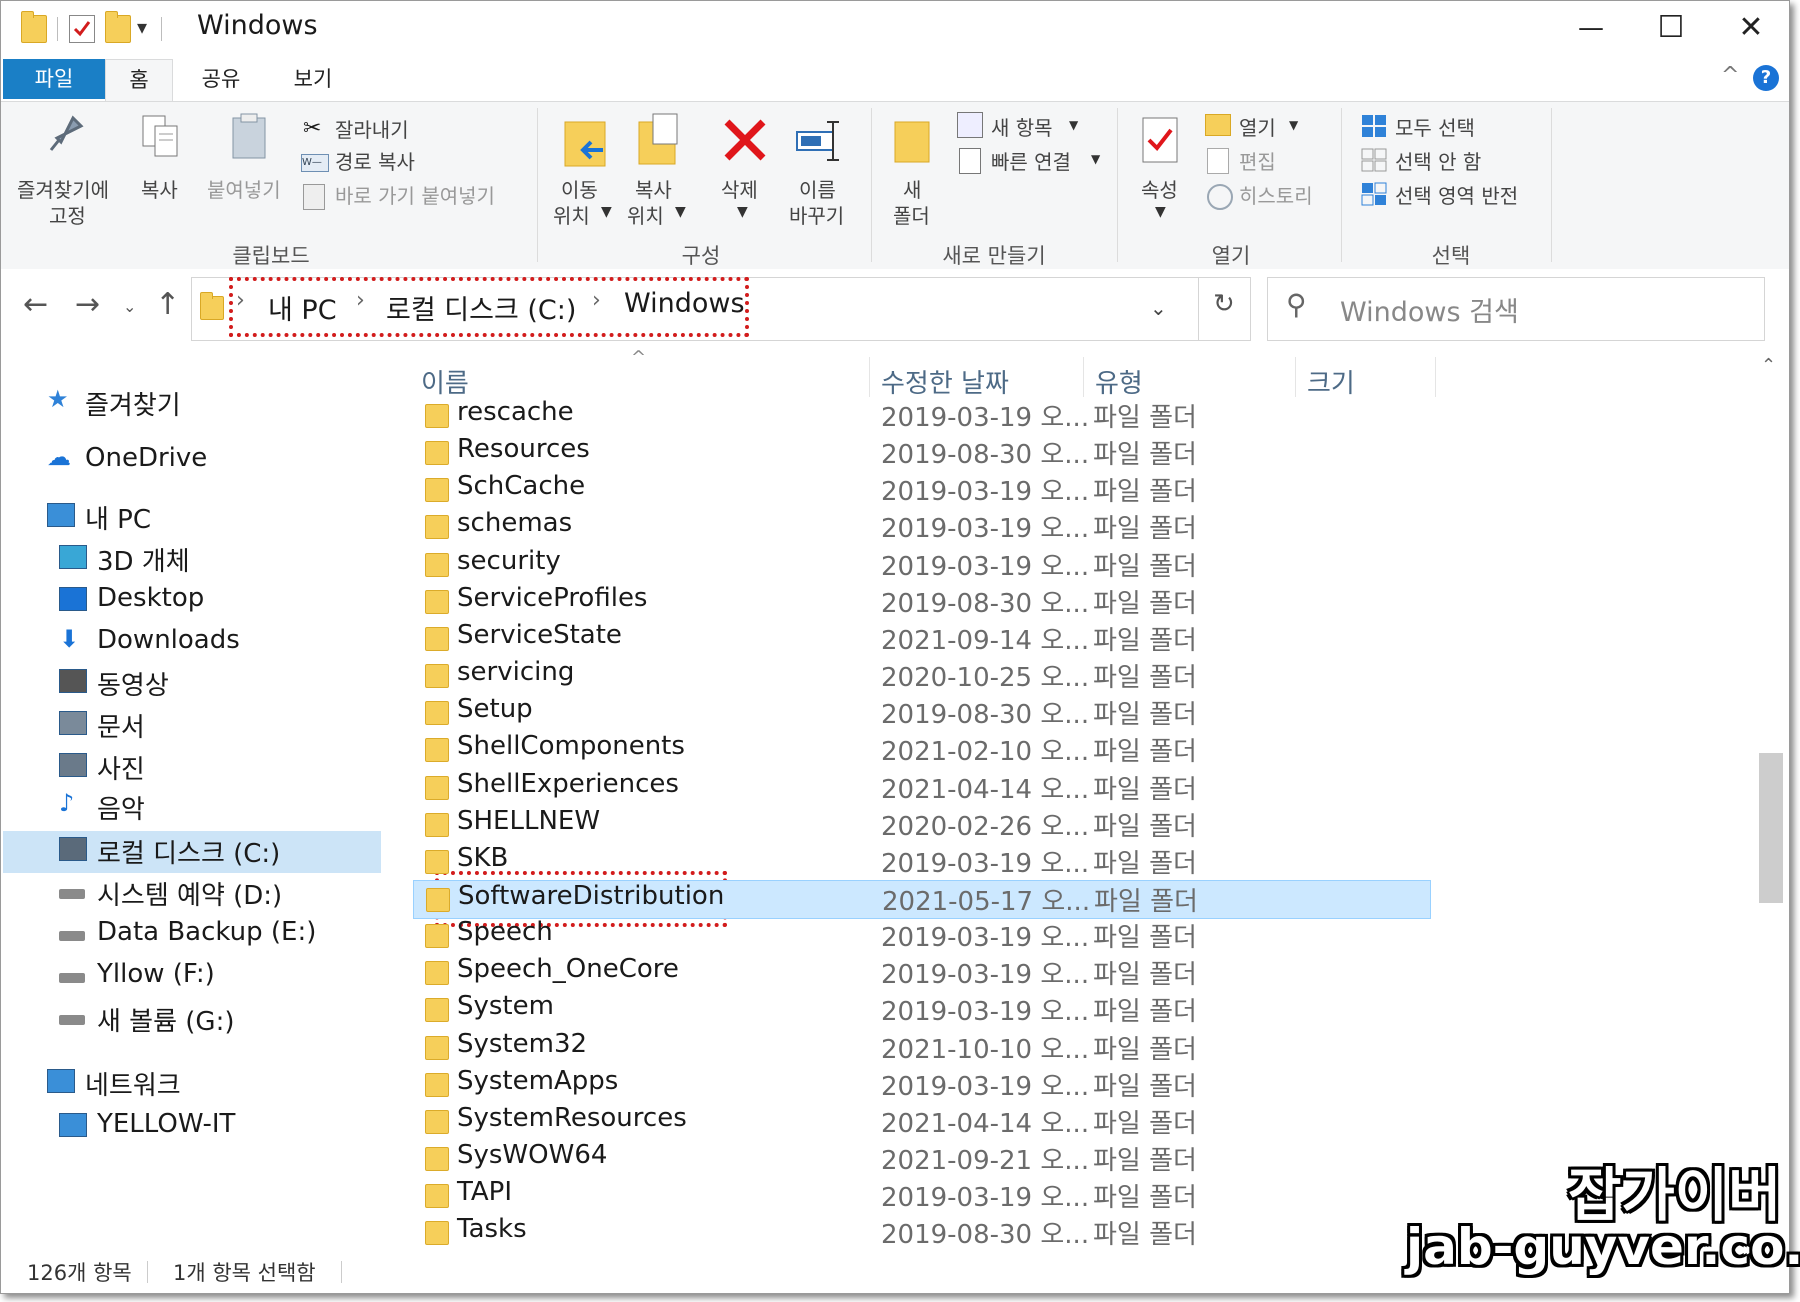 This screenshot has height=1302, width=1800. Describe the element at coordinates (921, 749) in the screenshot. I see `file-row: ShellComponents 2021-02-10 오... 파일 폴더` at that location.